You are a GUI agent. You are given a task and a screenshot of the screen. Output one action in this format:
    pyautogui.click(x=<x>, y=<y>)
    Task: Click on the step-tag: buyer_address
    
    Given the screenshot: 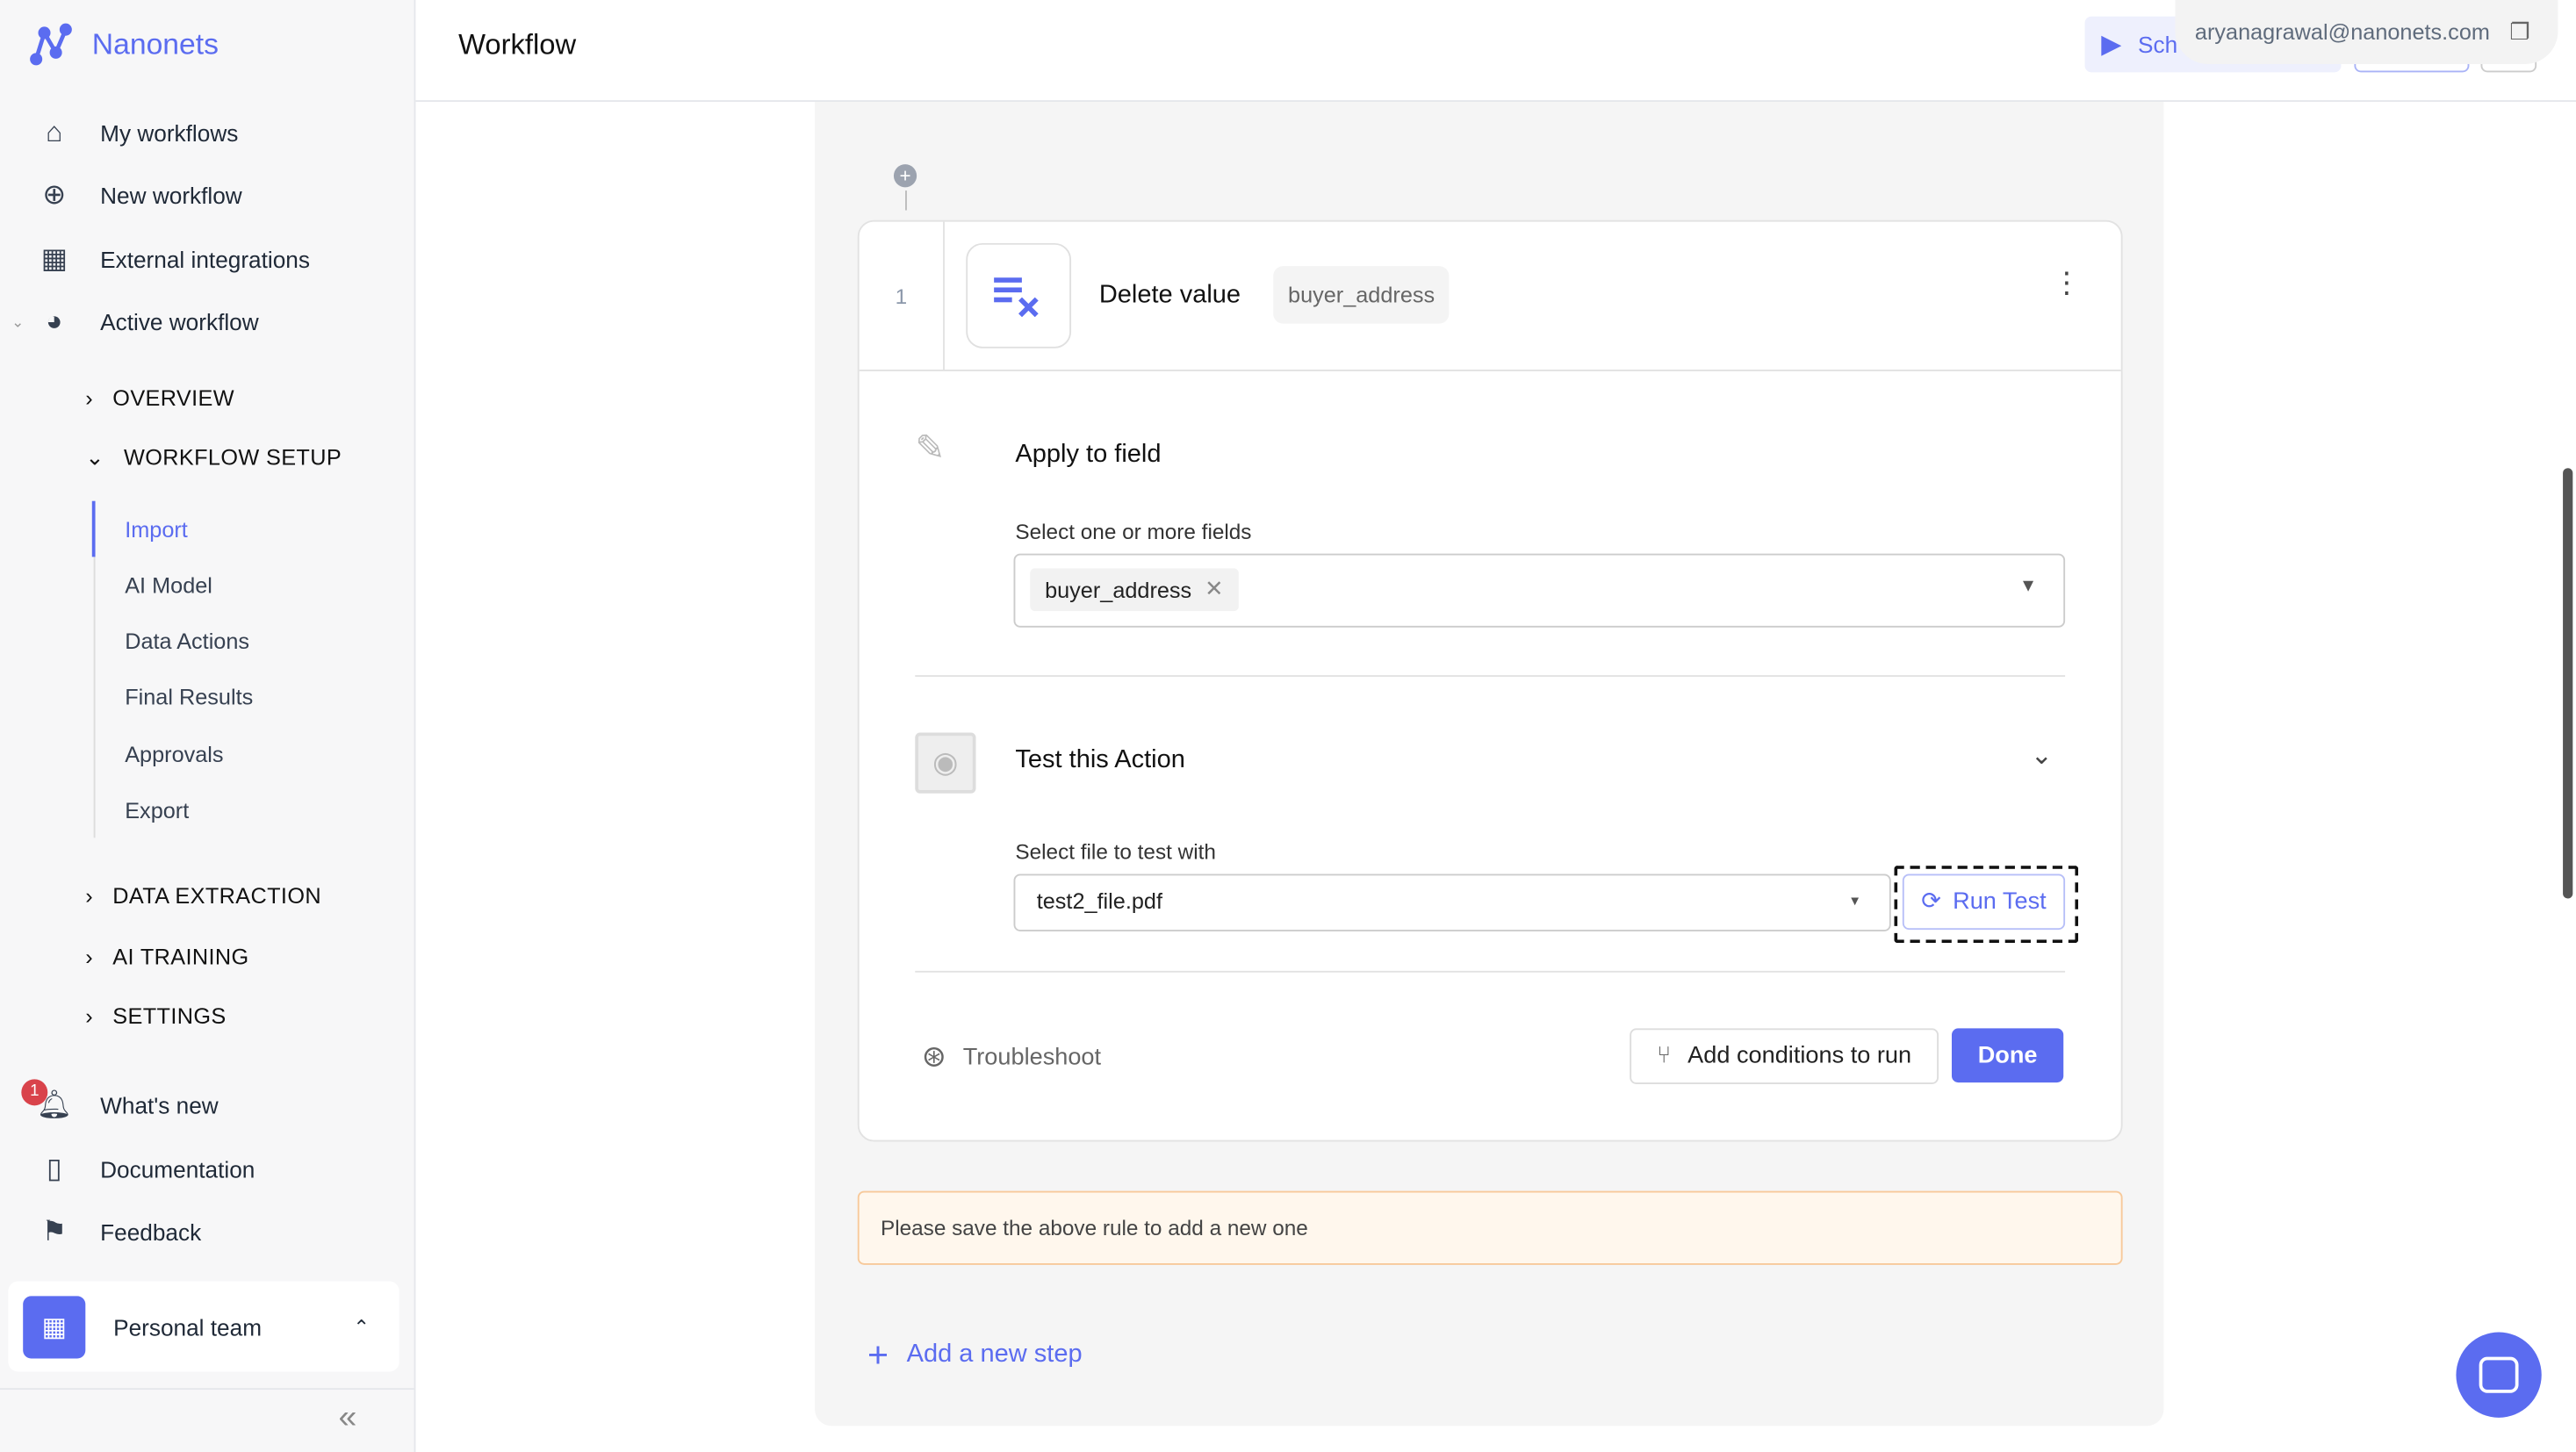 What is the action you would take?
    pyautogui.click(x=1361, y=295)
    